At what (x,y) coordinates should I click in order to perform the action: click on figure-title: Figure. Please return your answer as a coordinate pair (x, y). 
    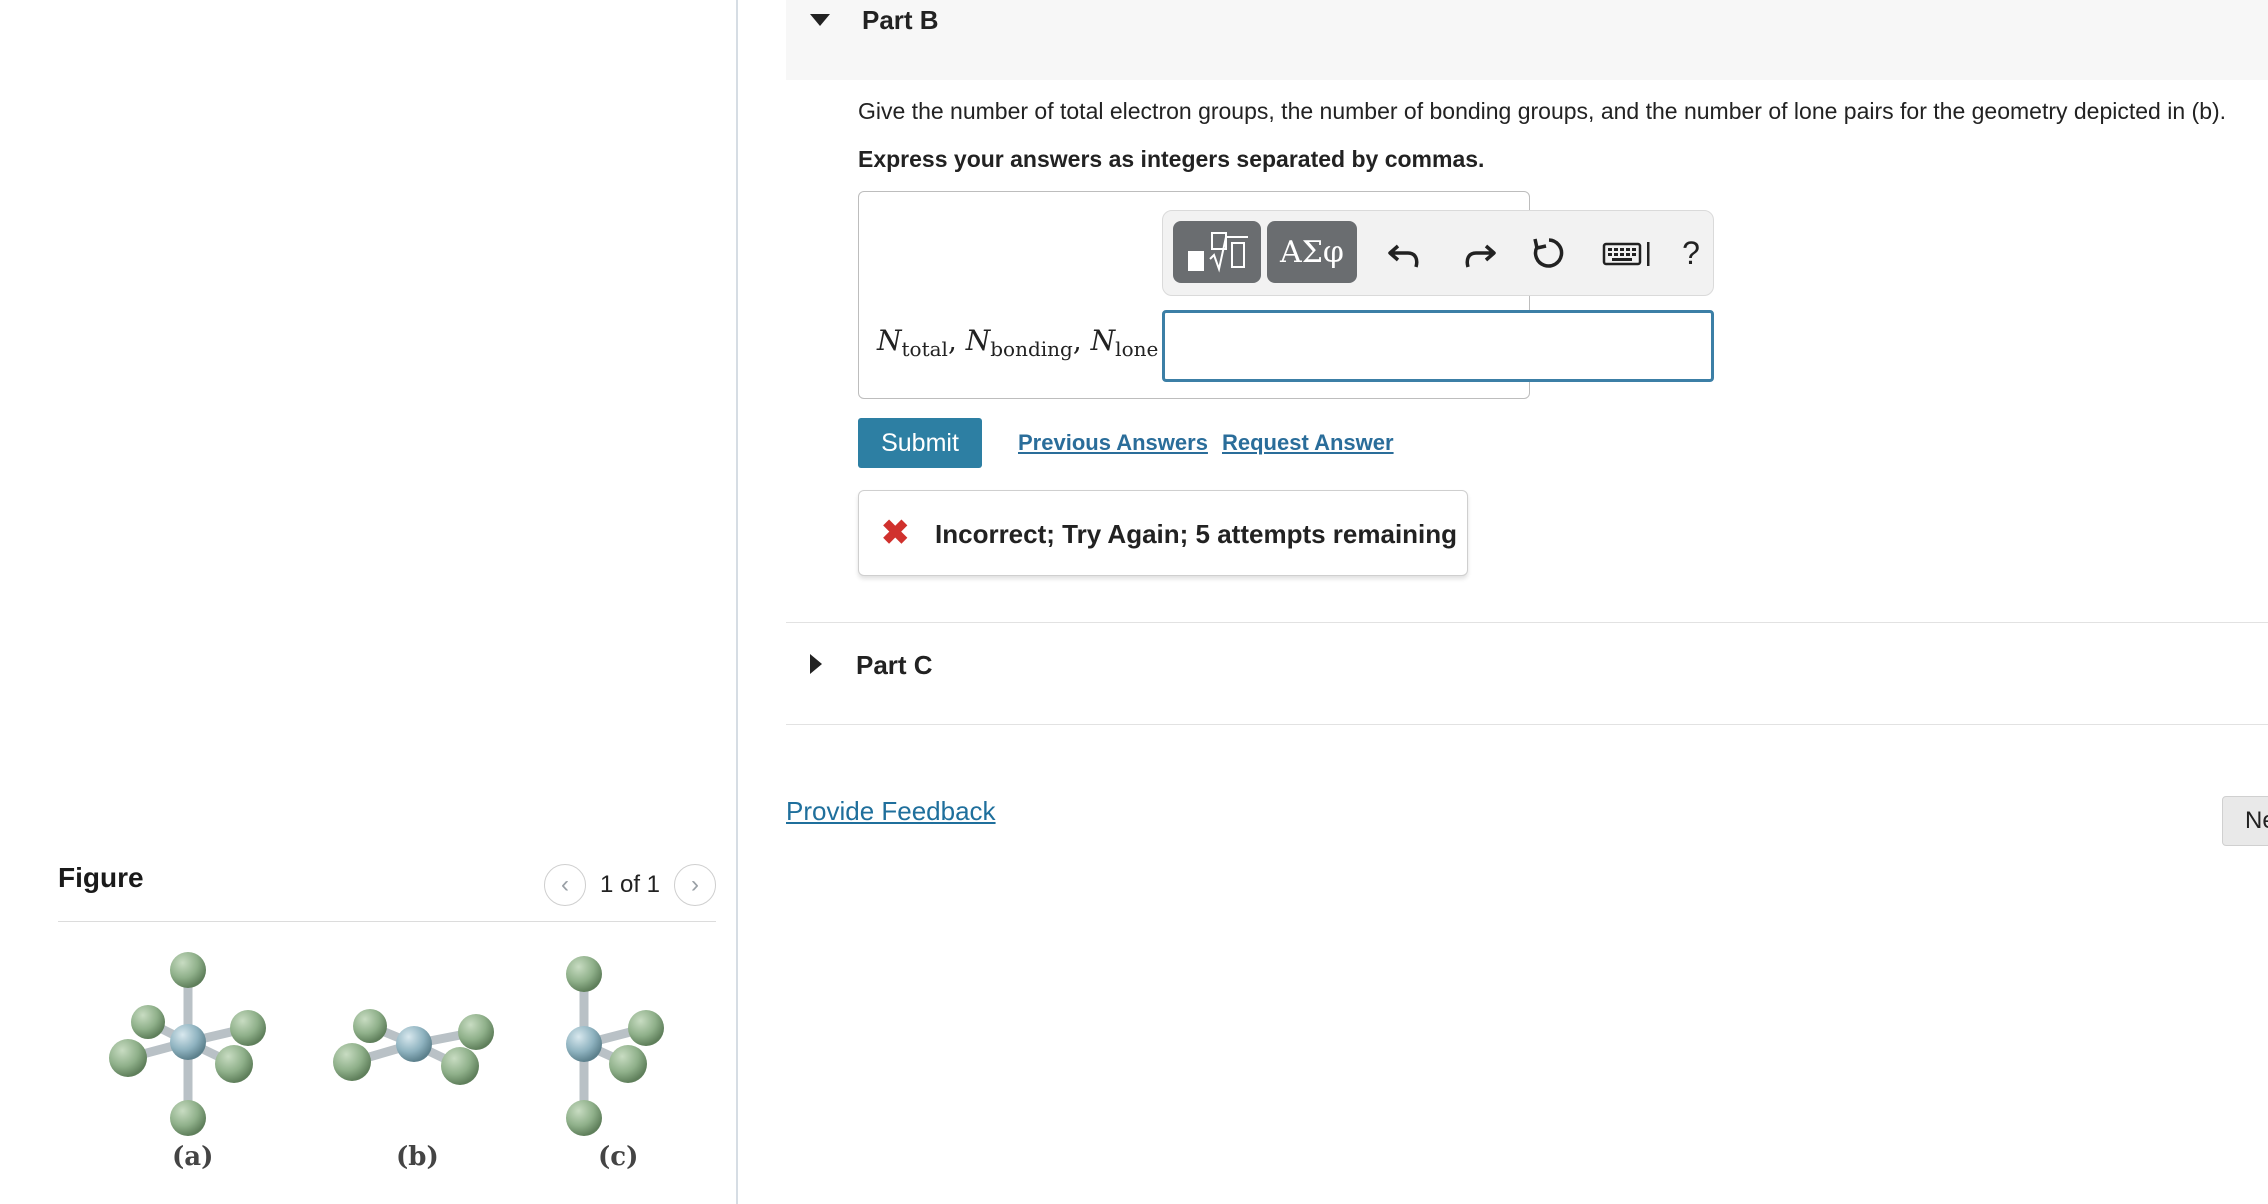
    Looking at the image, I should click on (101, 877).